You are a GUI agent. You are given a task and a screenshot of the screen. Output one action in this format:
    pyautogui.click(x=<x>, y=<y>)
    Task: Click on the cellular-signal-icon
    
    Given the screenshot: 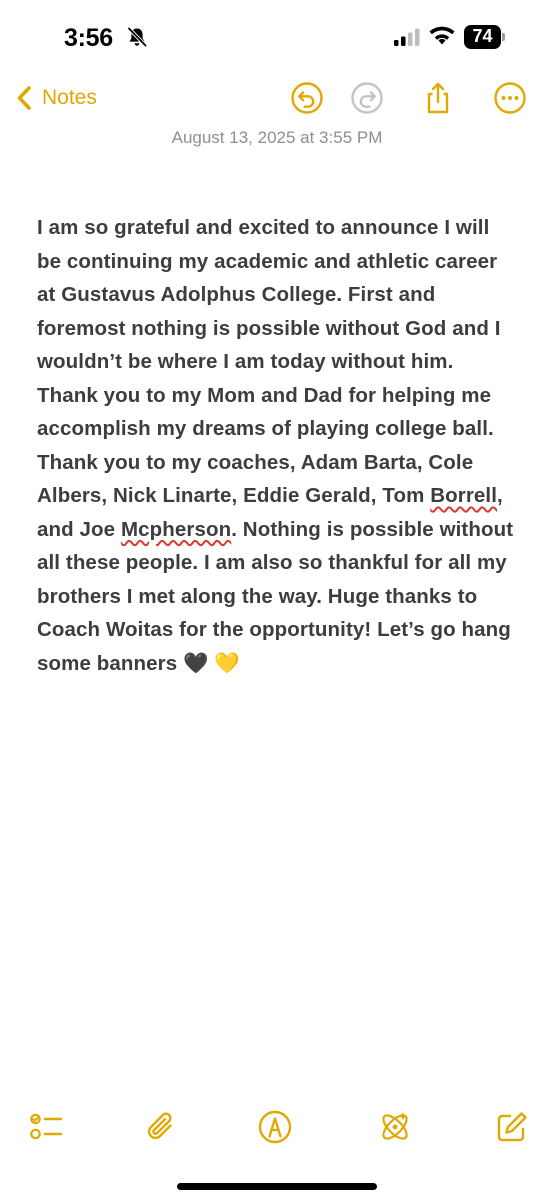 What is the action you would take?
    pyautogui.click(x=407, y=37)
    